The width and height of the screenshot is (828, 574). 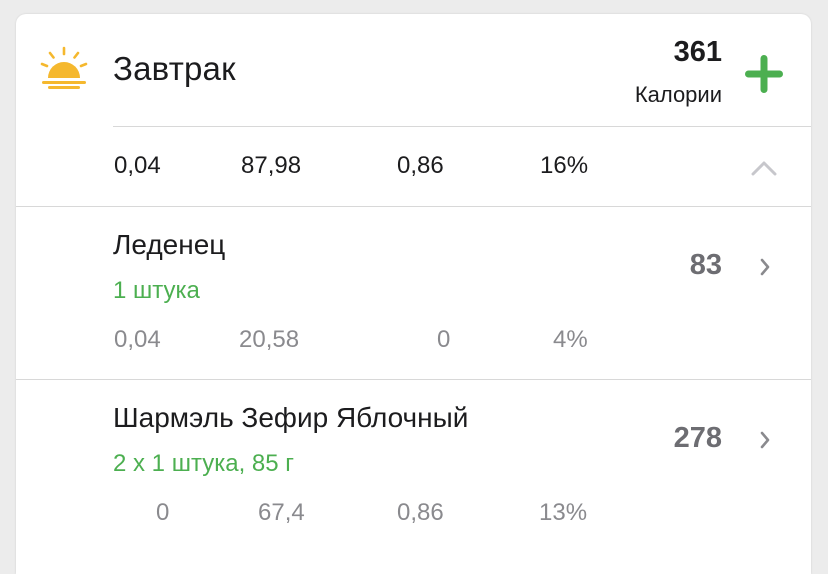 I want to click on food-item-calories: 83, so click(x=705, y=265).